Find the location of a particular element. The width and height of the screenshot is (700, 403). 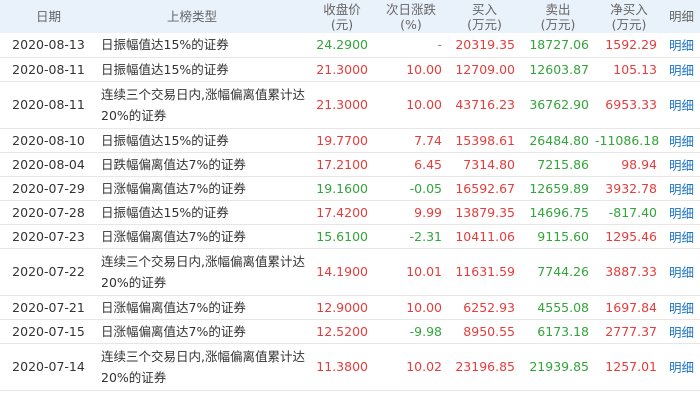

cell-date-value: 2020-07-28 is located at coordinates (48, 212).